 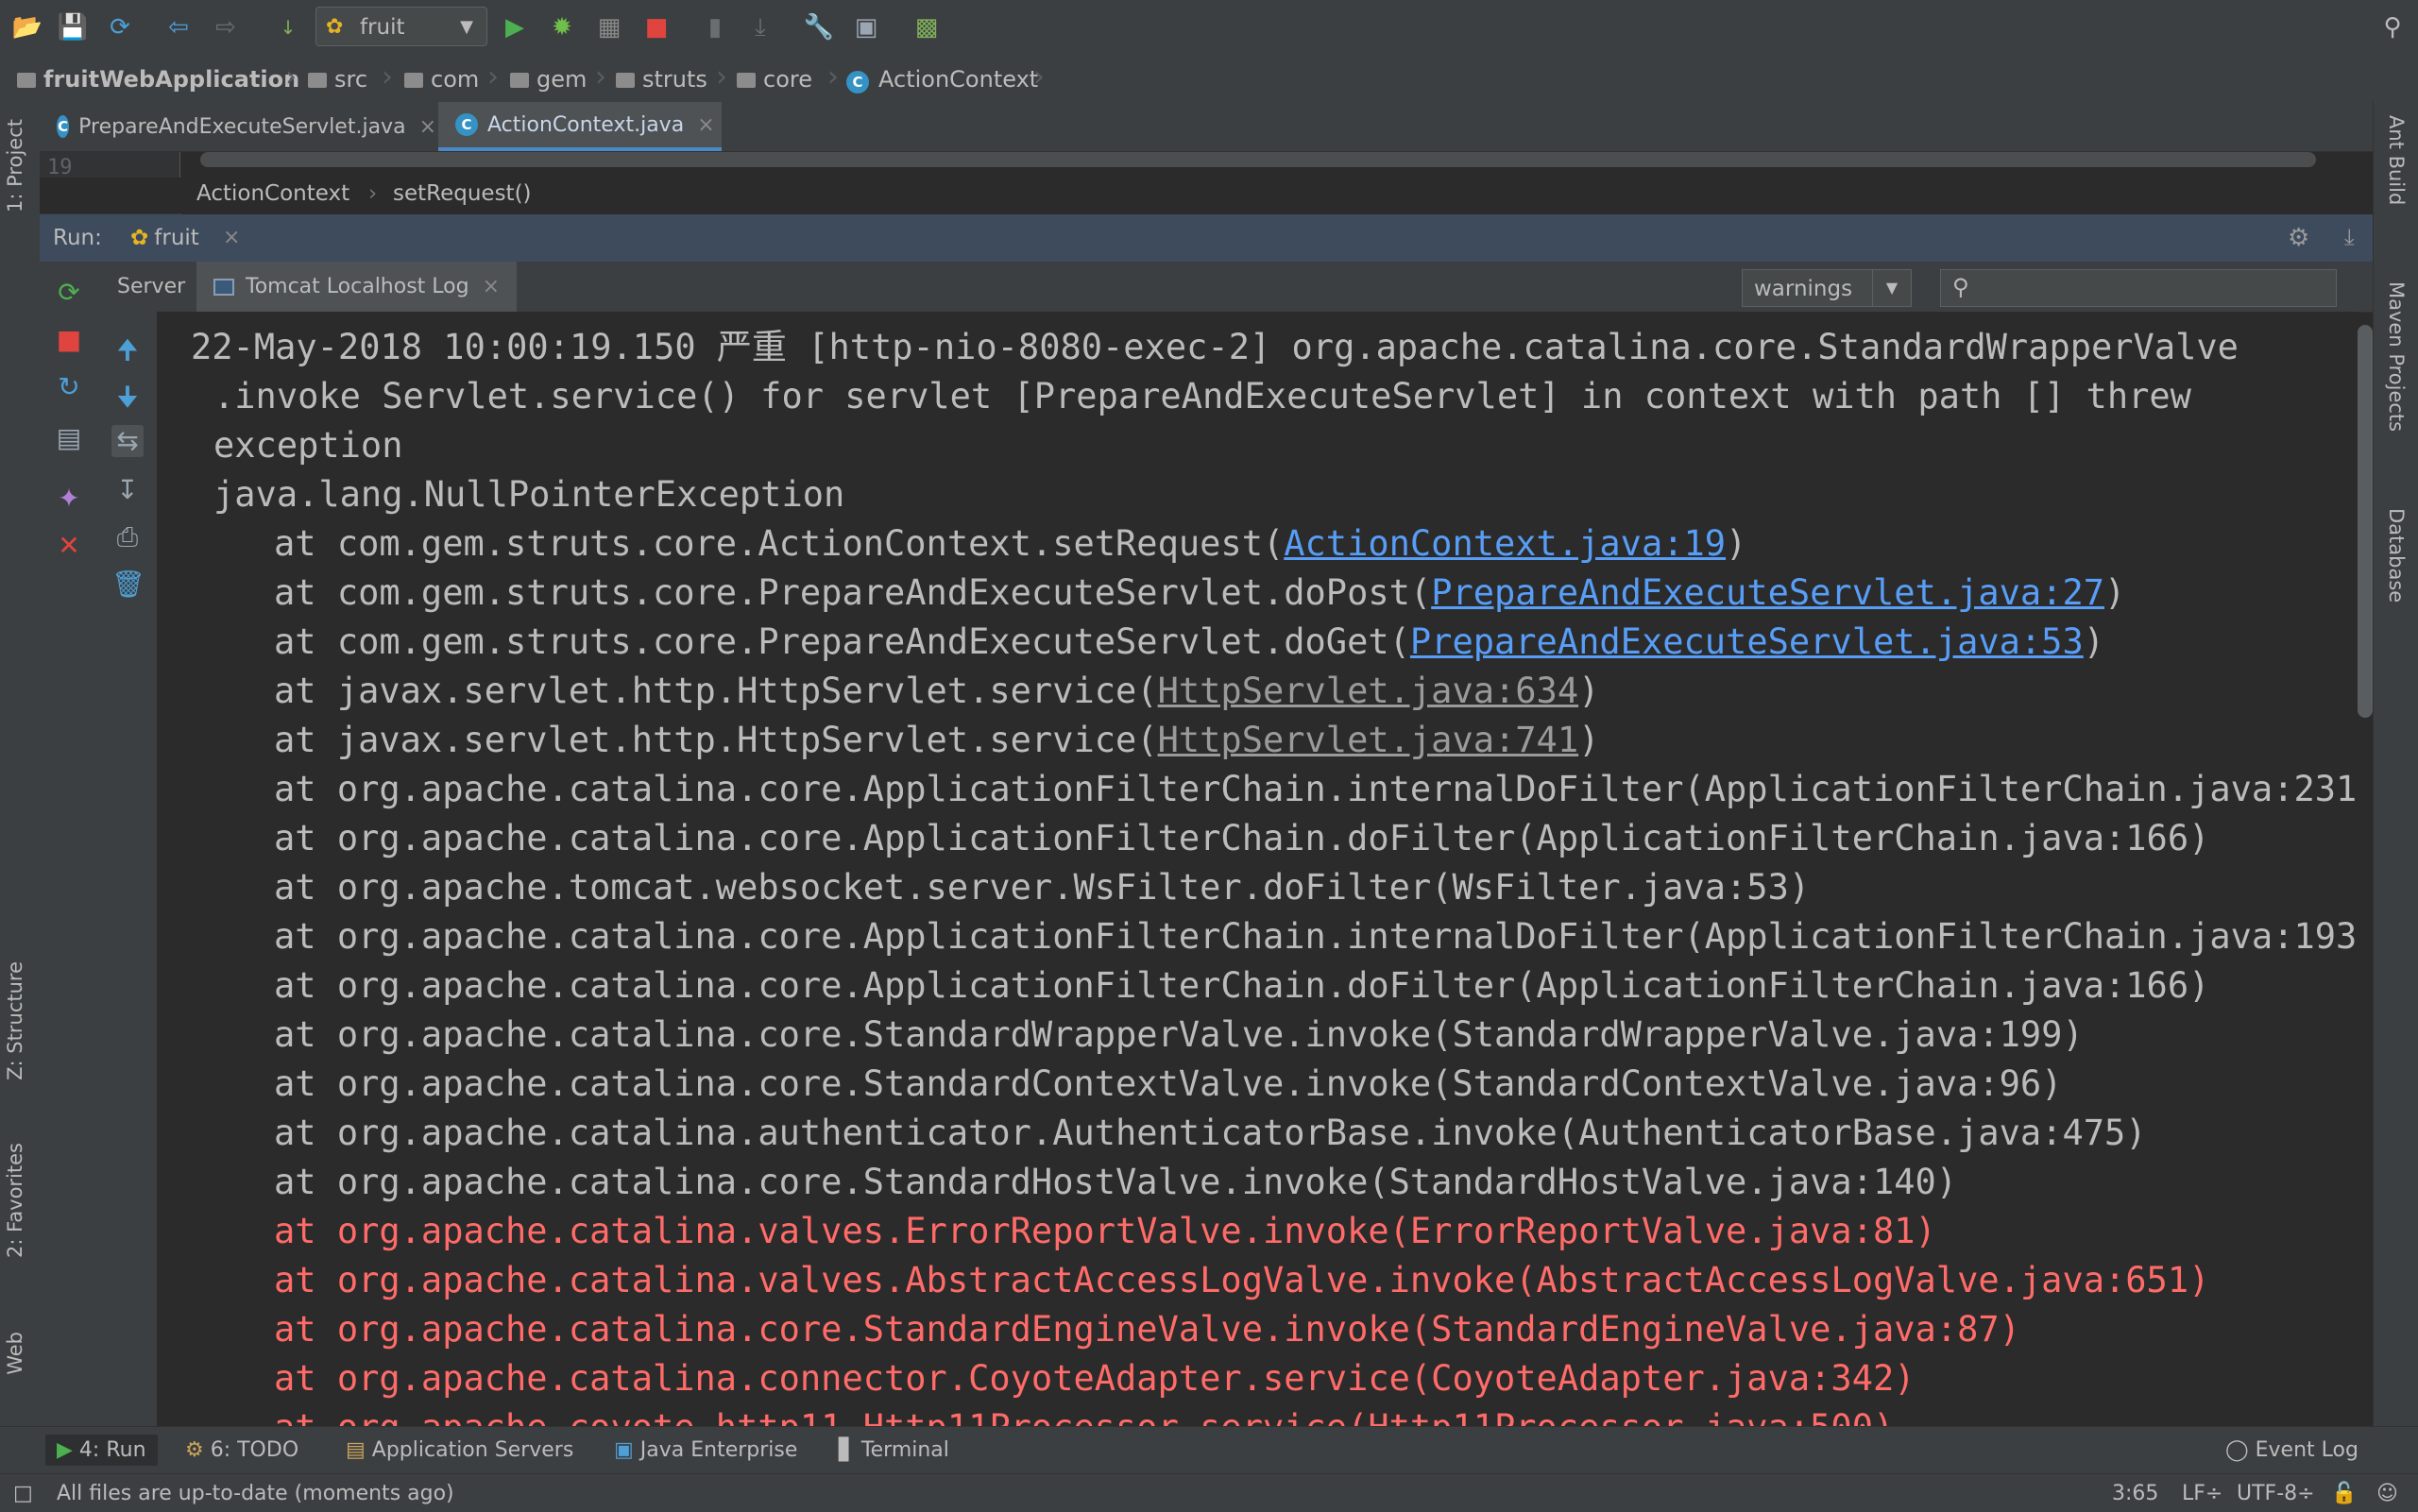 What do you see at coordinates (661, 79) in the screenshot?
I see `breadcrumb-struts: struts` at bounding box center [661, 79].